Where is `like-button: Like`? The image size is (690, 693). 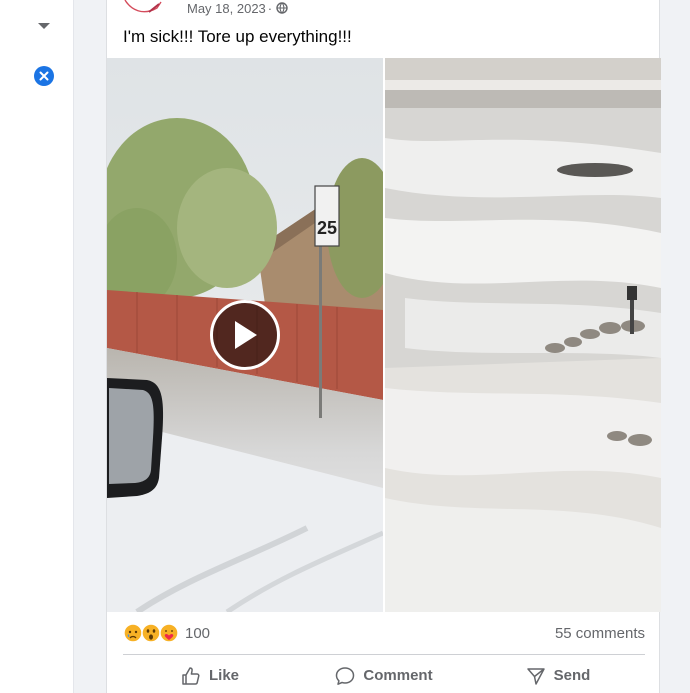
like-button: Like is located at coordinates (210, 675).